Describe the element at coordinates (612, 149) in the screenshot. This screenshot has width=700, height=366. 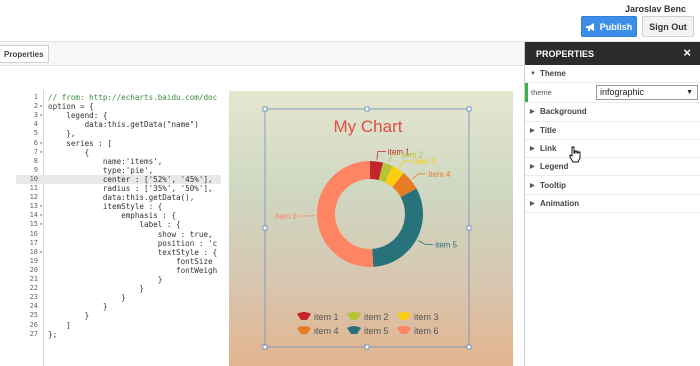
I see `section-link: ▶ Link` at that location.